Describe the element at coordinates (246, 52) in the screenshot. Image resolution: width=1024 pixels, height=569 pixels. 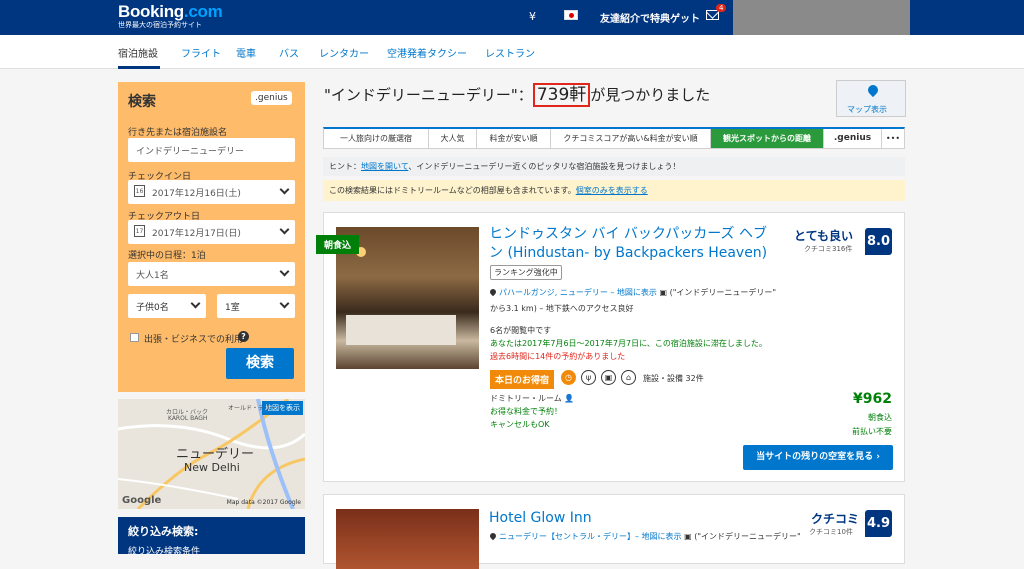
I see `nav-trains: 電車` at that location.